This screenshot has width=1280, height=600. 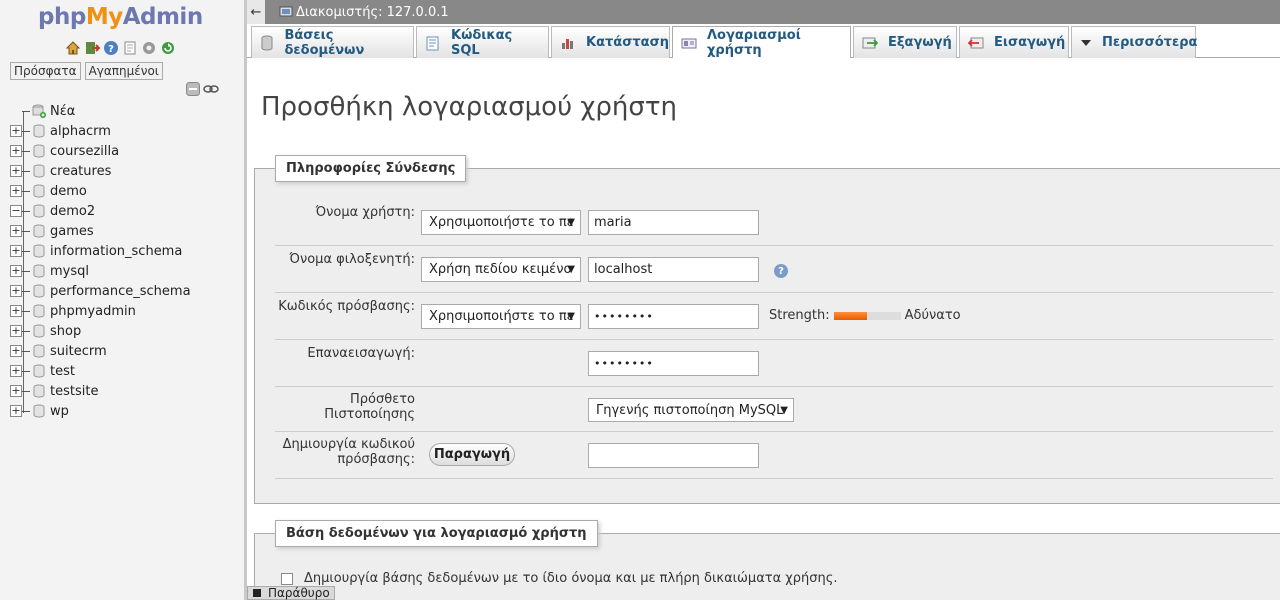 What do you see at coordinates (1150, 42) in the screenshot?
I see `tab-label: Περισσότερα` at bounding box center [1150, 42].